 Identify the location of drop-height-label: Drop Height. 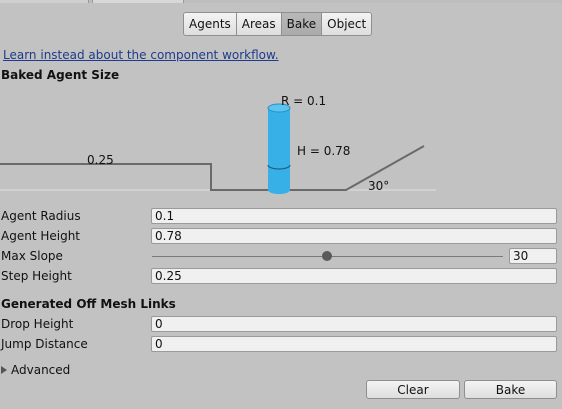
(37, 324).